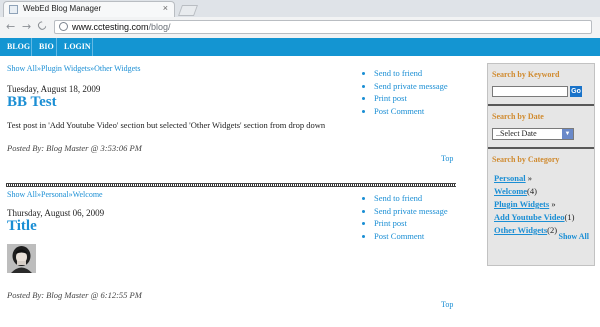  Describe the element at coordinates (13, 9) in the screenshot. I see `page-favicon-icon` at that location.